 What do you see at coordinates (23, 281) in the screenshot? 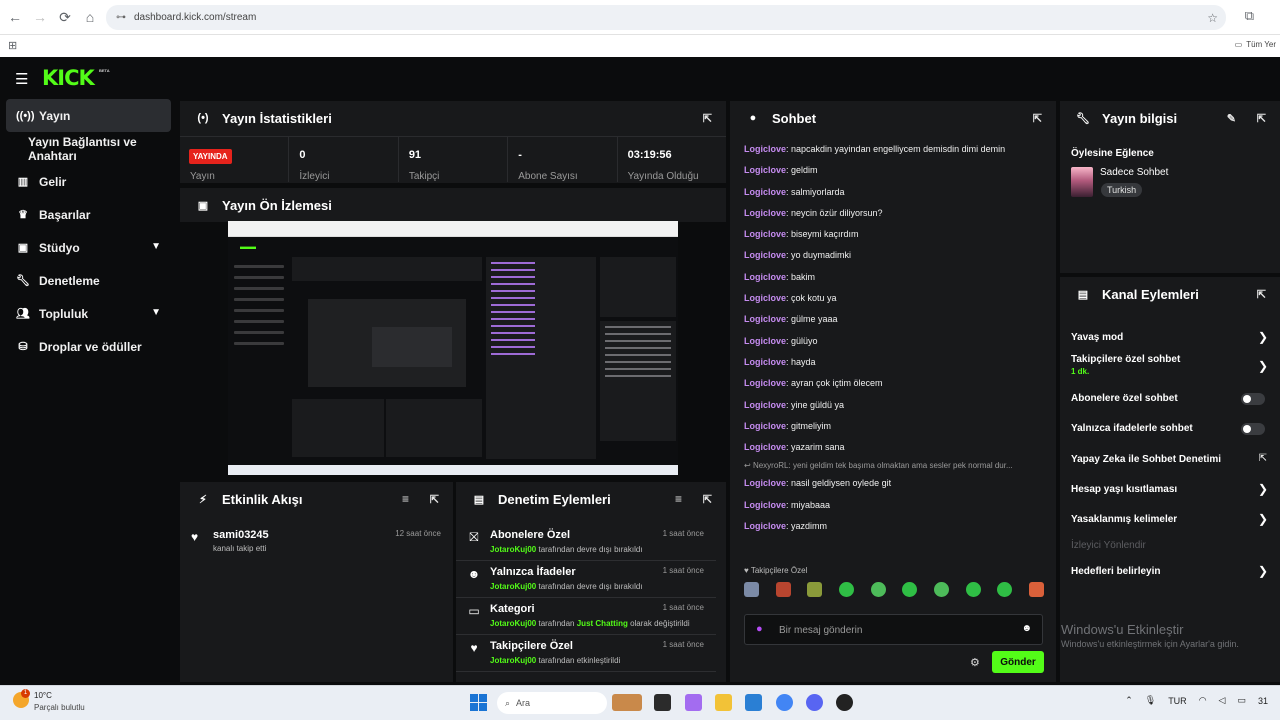
I see `wrench-icon: 🔧︎` at bounding box center [23, 281].